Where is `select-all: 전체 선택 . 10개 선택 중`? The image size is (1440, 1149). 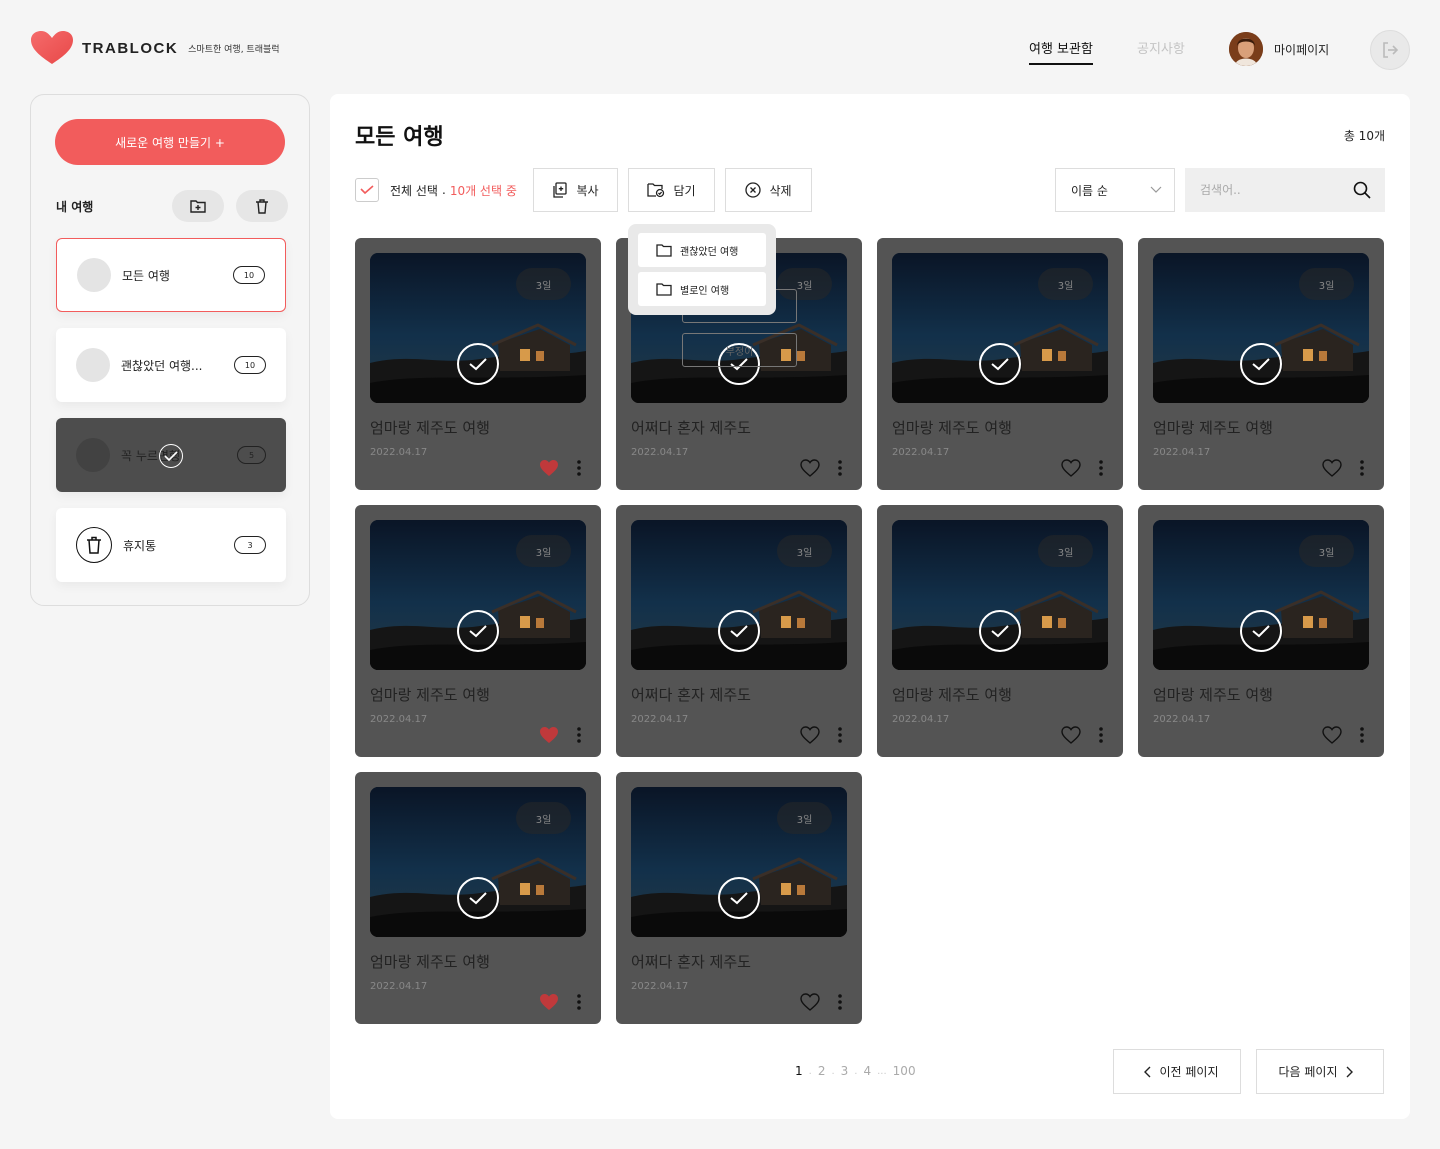 select-all: 전체 선택 . 10개 선택 중 is located at coordinates (436, 190).